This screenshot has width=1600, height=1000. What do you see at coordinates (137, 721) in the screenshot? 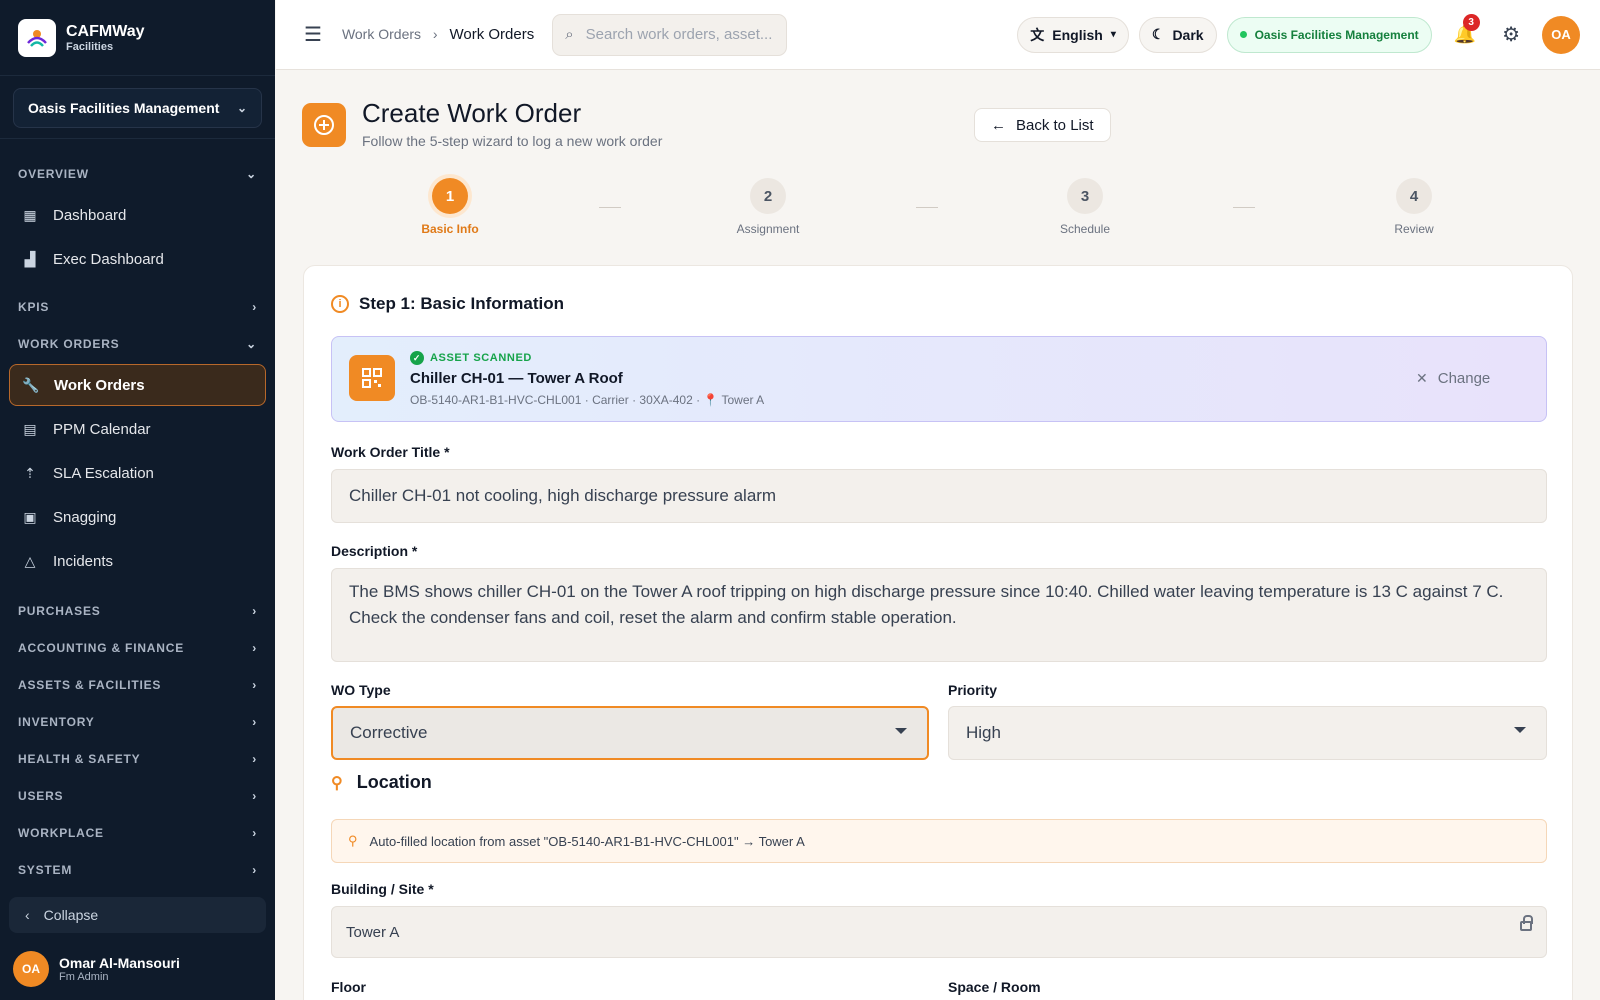
I see `section-inventory: INVENTORY ›` at bounding box center [137, 721].